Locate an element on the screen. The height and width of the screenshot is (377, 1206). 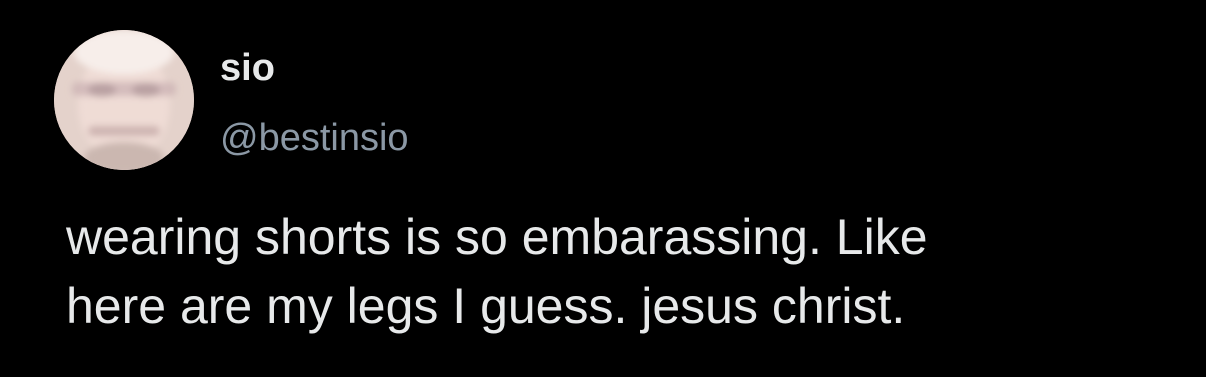
avatar-photo is located at coordinates (124, 100).